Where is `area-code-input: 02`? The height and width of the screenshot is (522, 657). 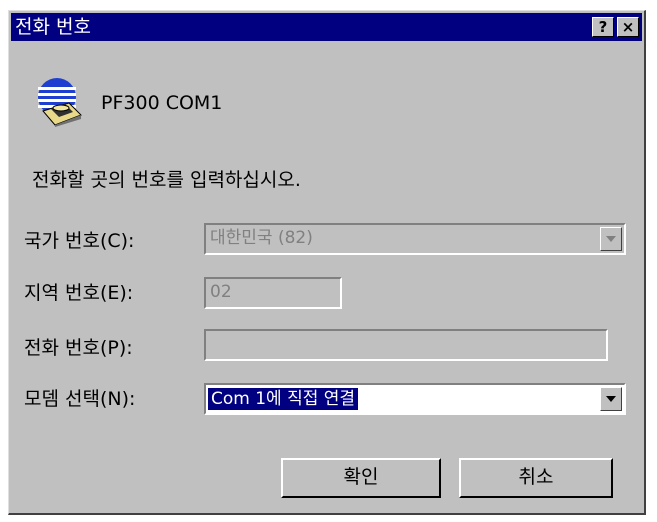
area-code-input: 02 is located at coordinates (273, 293).